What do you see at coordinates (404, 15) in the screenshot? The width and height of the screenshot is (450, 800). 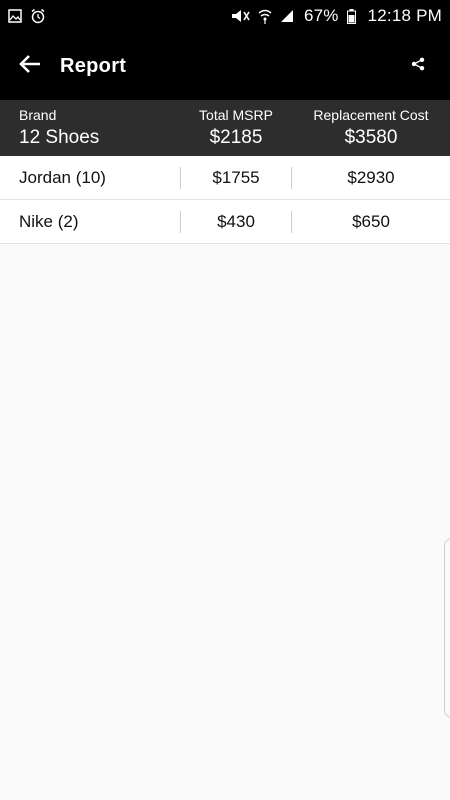 I see `clock: 12:18 PM` at bounding box center [404, 15].